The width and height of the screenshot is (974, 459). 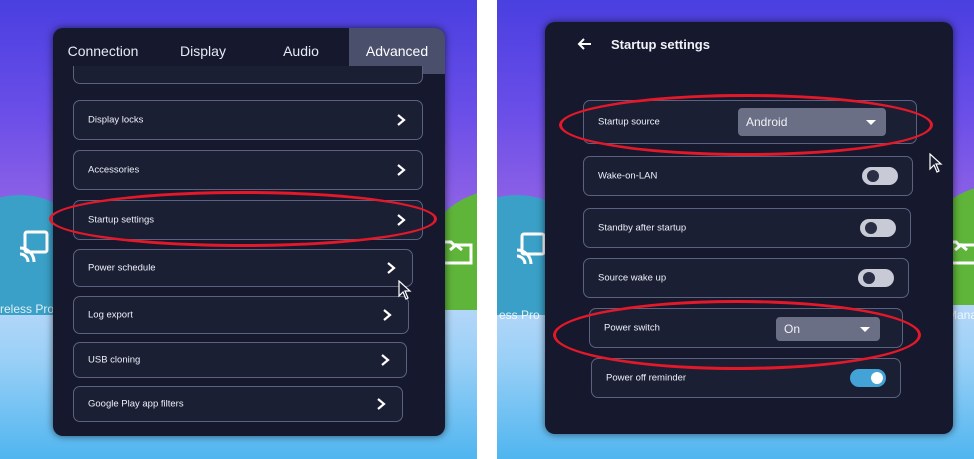 I want to click on menu-item-label: Display locks, so click(x=116, y=120).